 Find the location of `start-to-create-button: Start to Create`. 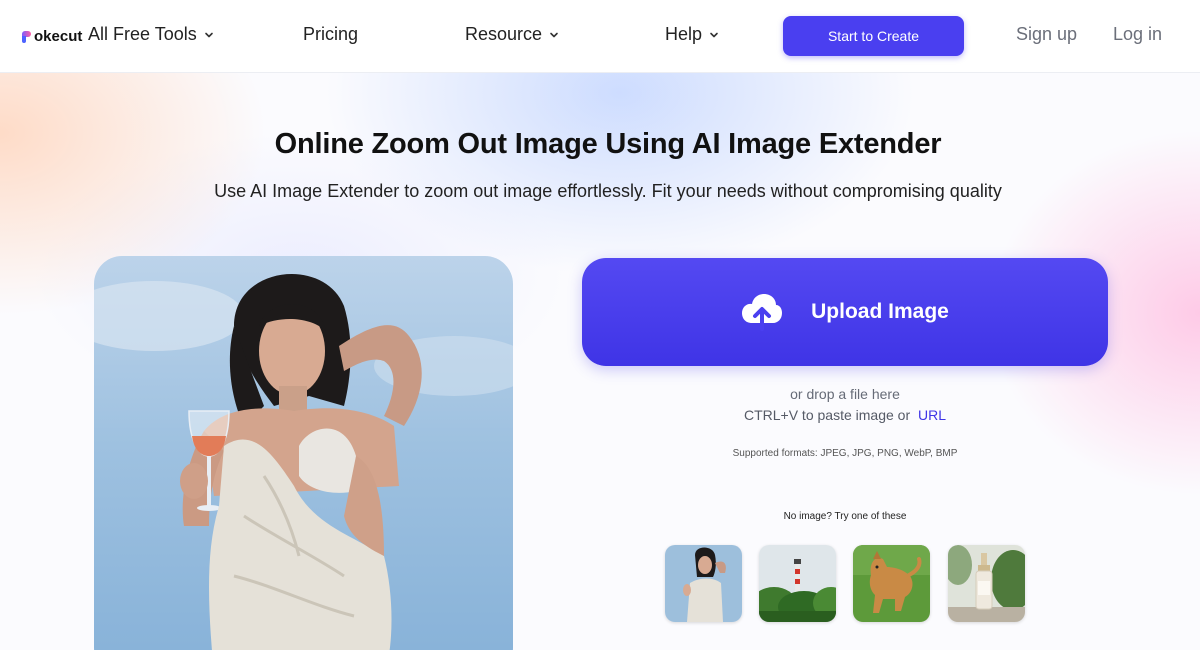

start-to-create-button: Start to Create is located at coordinates (873, 36).